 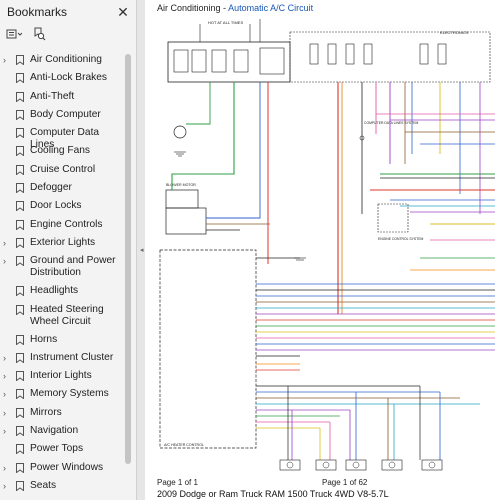 I want to click on page-title: Air Conditioning - Automatic A/C Circuit, so click(x=235, y=8).